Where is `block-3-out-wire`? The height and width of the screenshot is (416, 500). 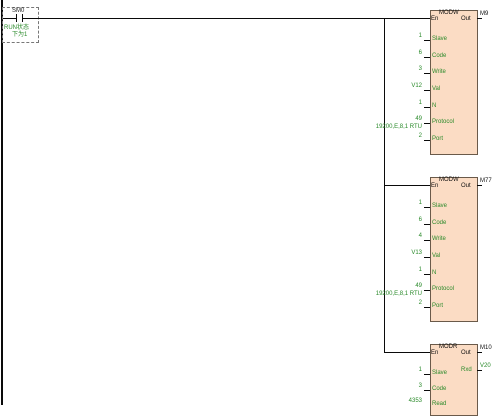 block-3-out-wire is located at coordinates (479, 352).